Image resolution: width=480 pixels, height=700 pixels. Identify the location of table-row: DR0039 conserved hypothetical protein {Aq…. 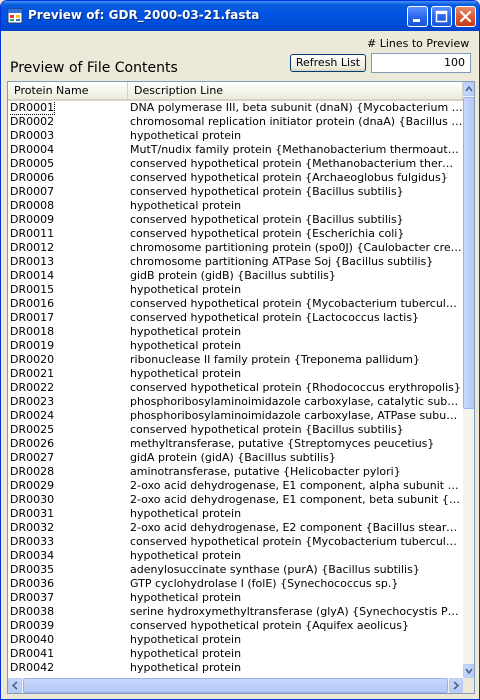
(235, 626).